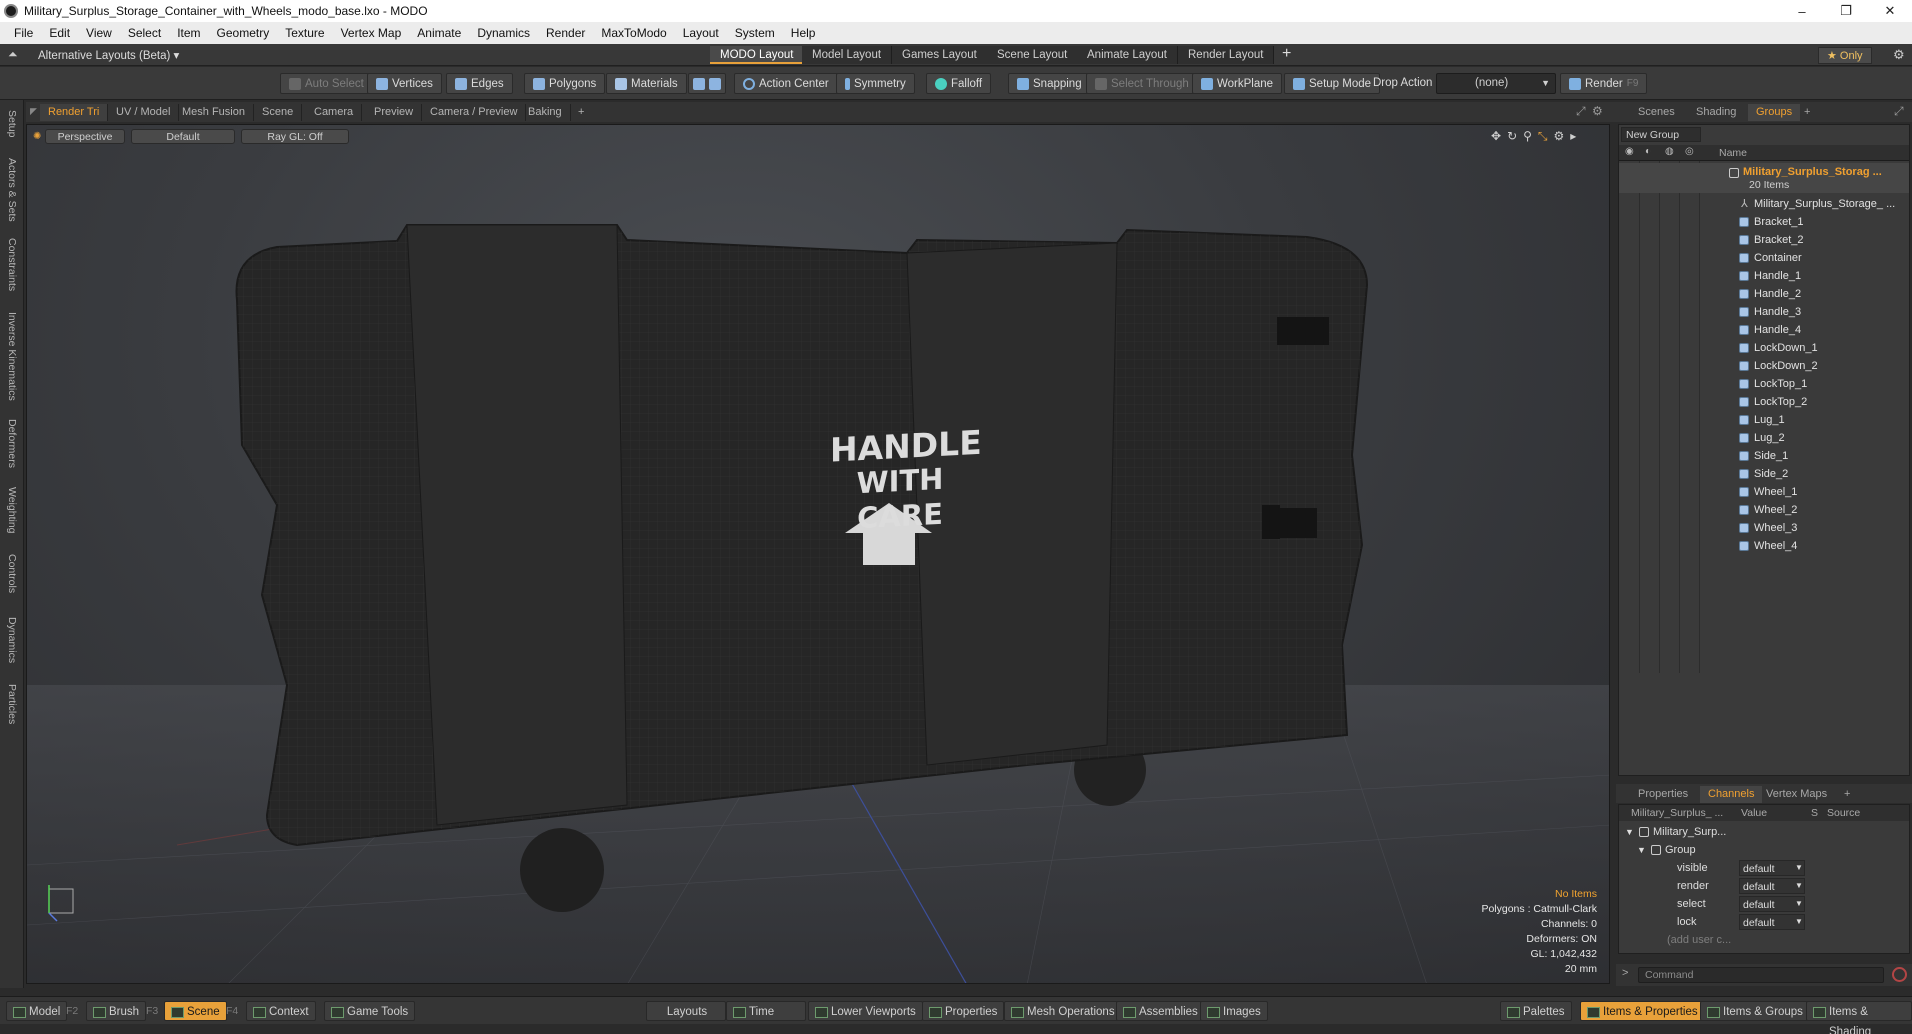 Image resolution: width=1912 pixels, height=1034 pixels. What do you see at coordinates (214, 112) in the screenshot?
I see `tab-mesh-fusion: Mesh Fusion` at bounding box center [214, 112].